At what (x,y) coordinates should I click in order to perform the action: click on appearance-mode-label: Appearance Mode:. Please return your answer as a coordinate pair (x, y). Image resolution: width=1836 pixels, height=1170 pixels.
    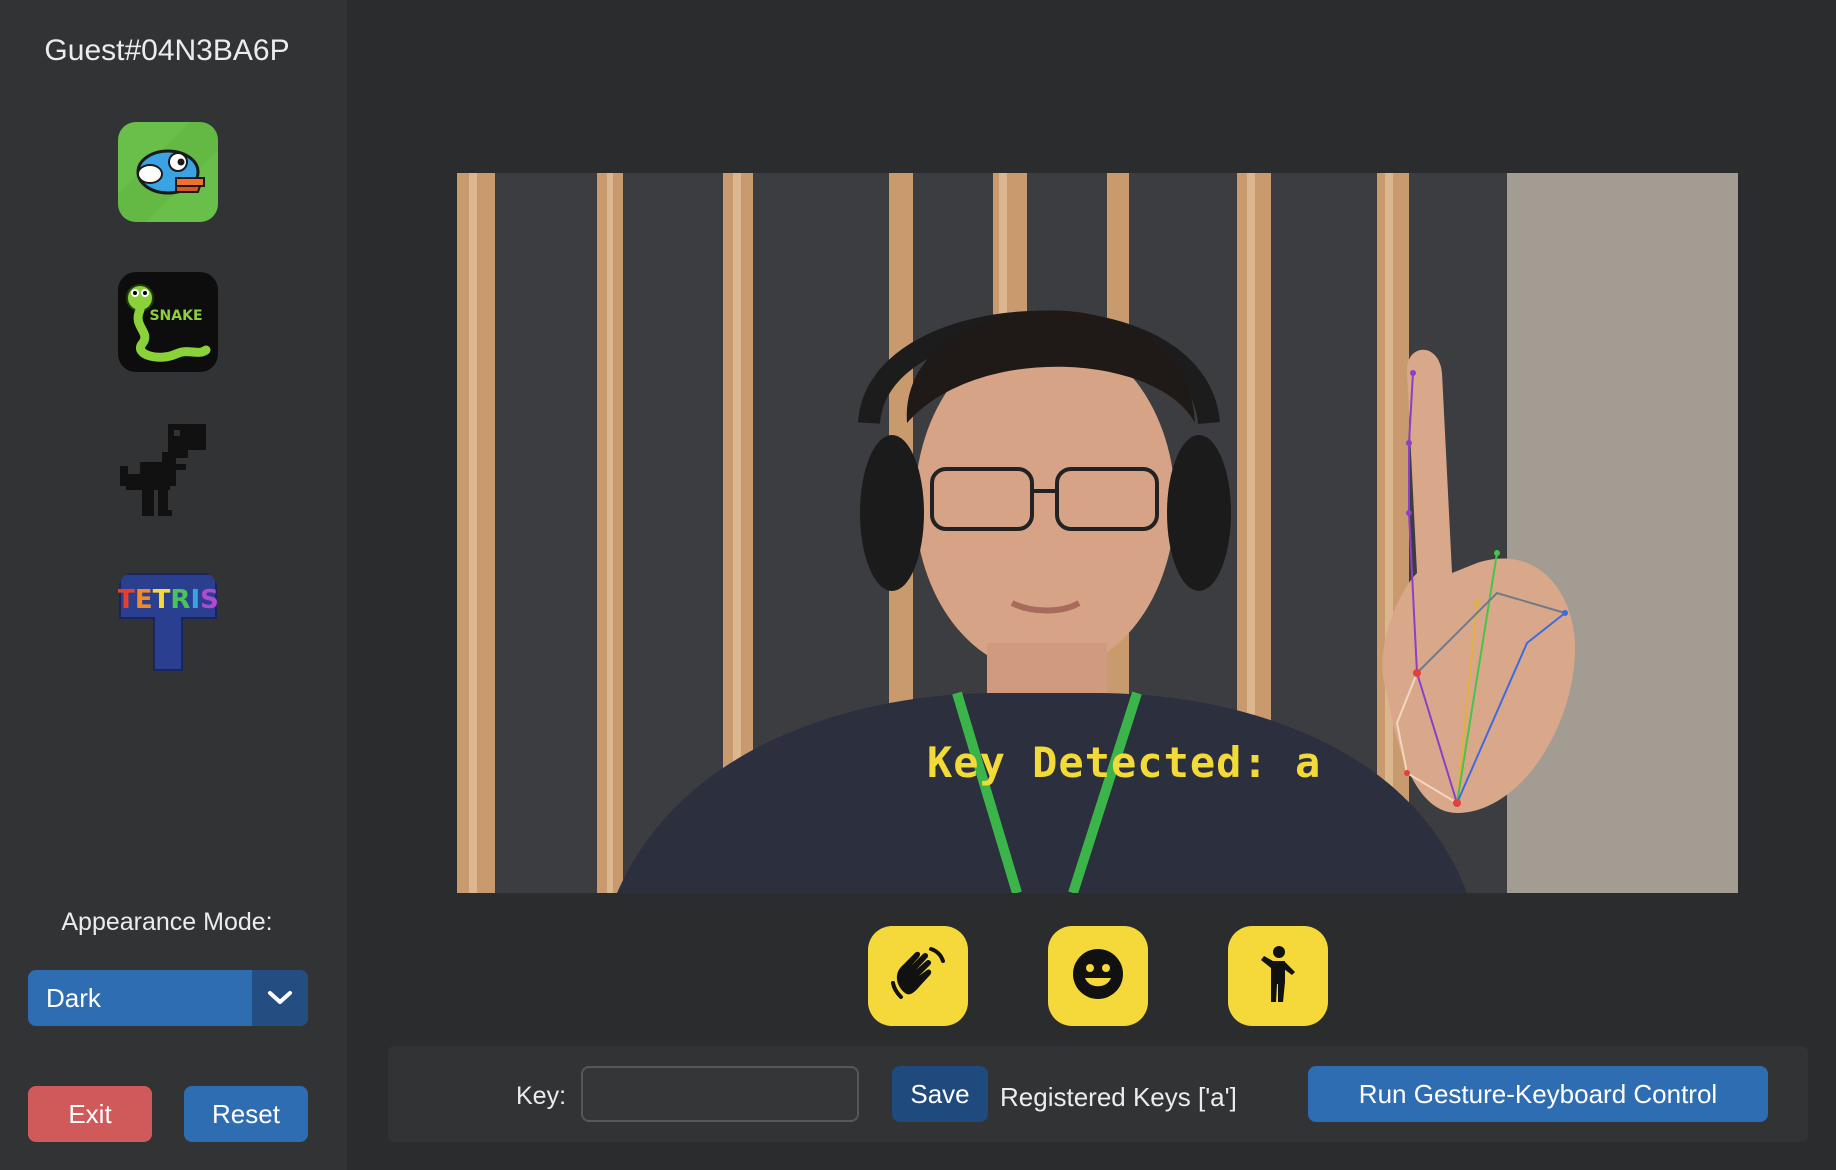
    Looking at the image, I should click on (167, 922).